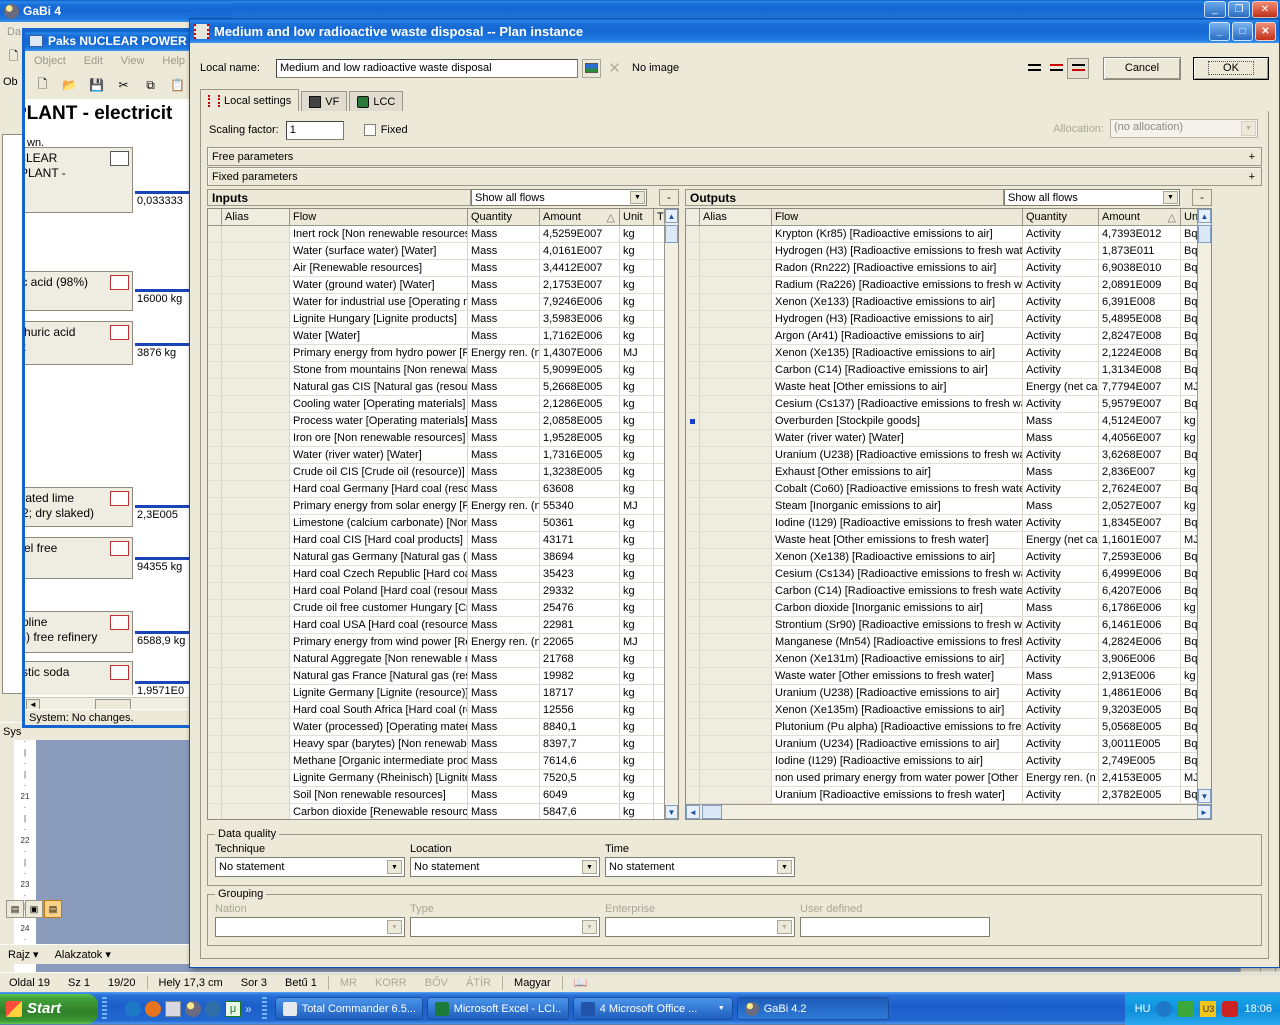  What do you see at coordinates (700, 927) in the screenshot?
I see `enterprise-select: ▼` at bounding box center [700, 927].